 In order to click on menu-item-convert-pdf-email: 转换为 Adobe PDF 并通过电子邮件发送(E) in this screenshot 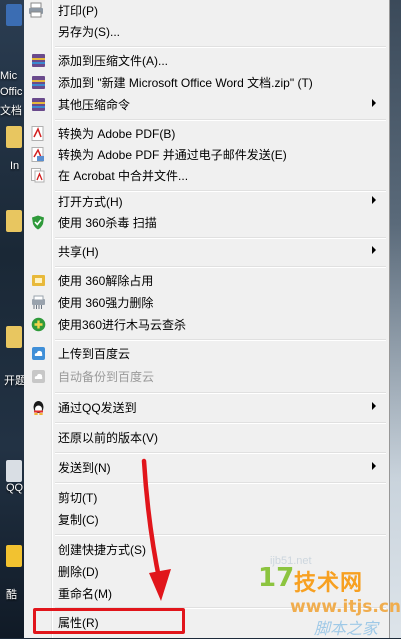, I will do `click(206, 154)`.